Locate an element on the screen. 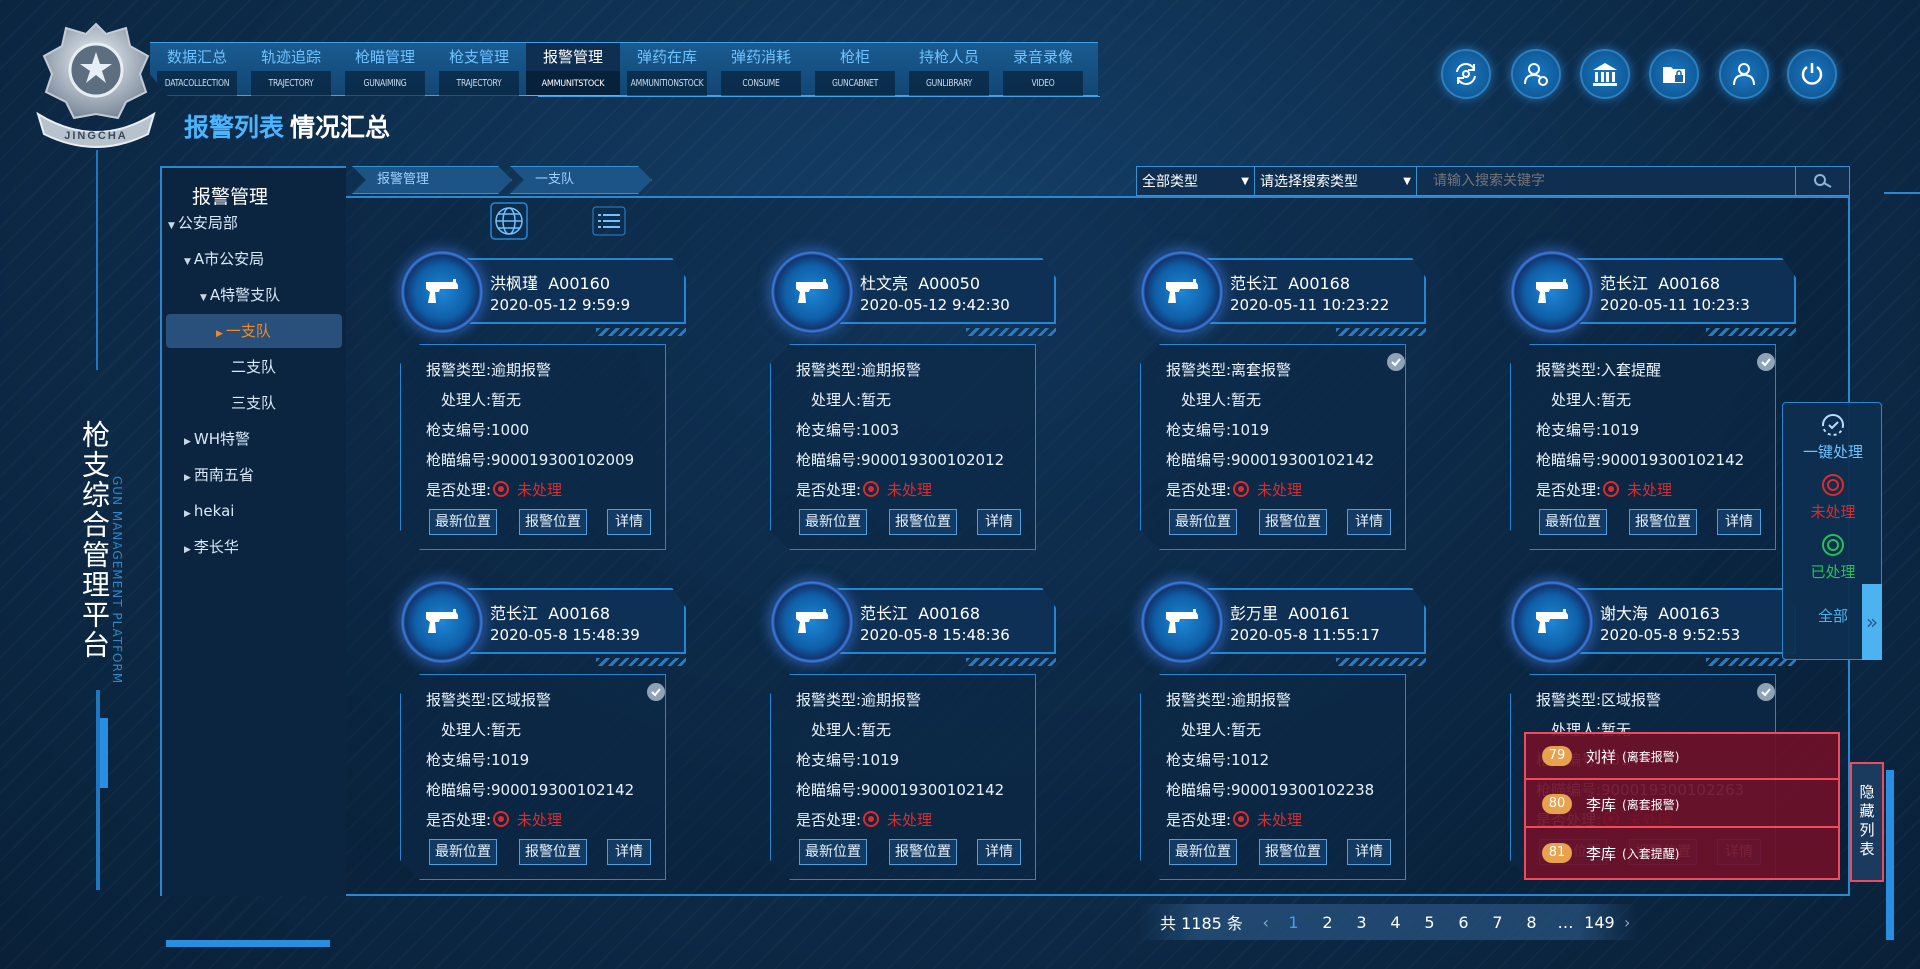  page-button: 8 is located at coordinates (1531, 922).